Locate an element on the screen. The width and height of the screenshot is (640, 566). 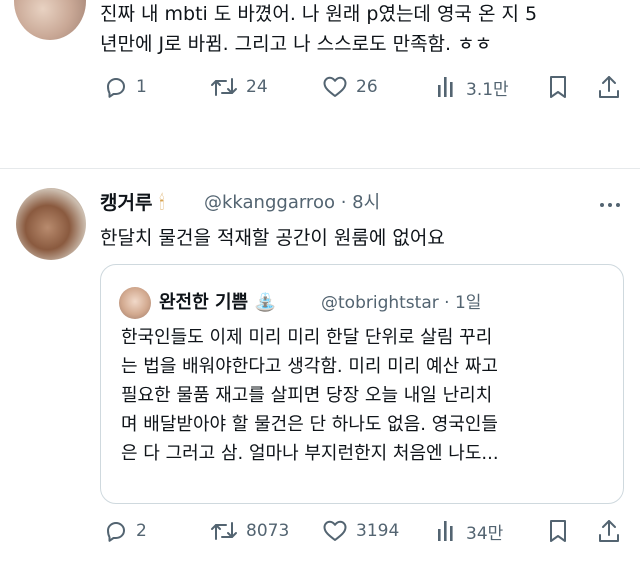
retweet-button: 8073 is located at coordinates (249, 531).